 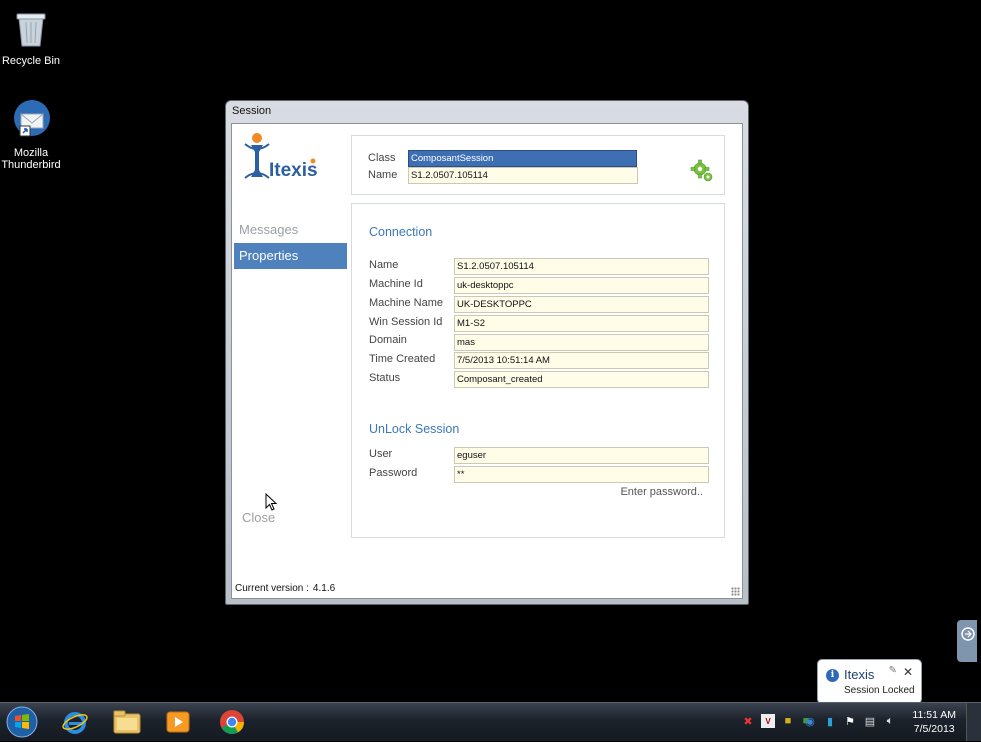 I want to click on conn-label-time-created: Time Created, so click(x=402, y=359).